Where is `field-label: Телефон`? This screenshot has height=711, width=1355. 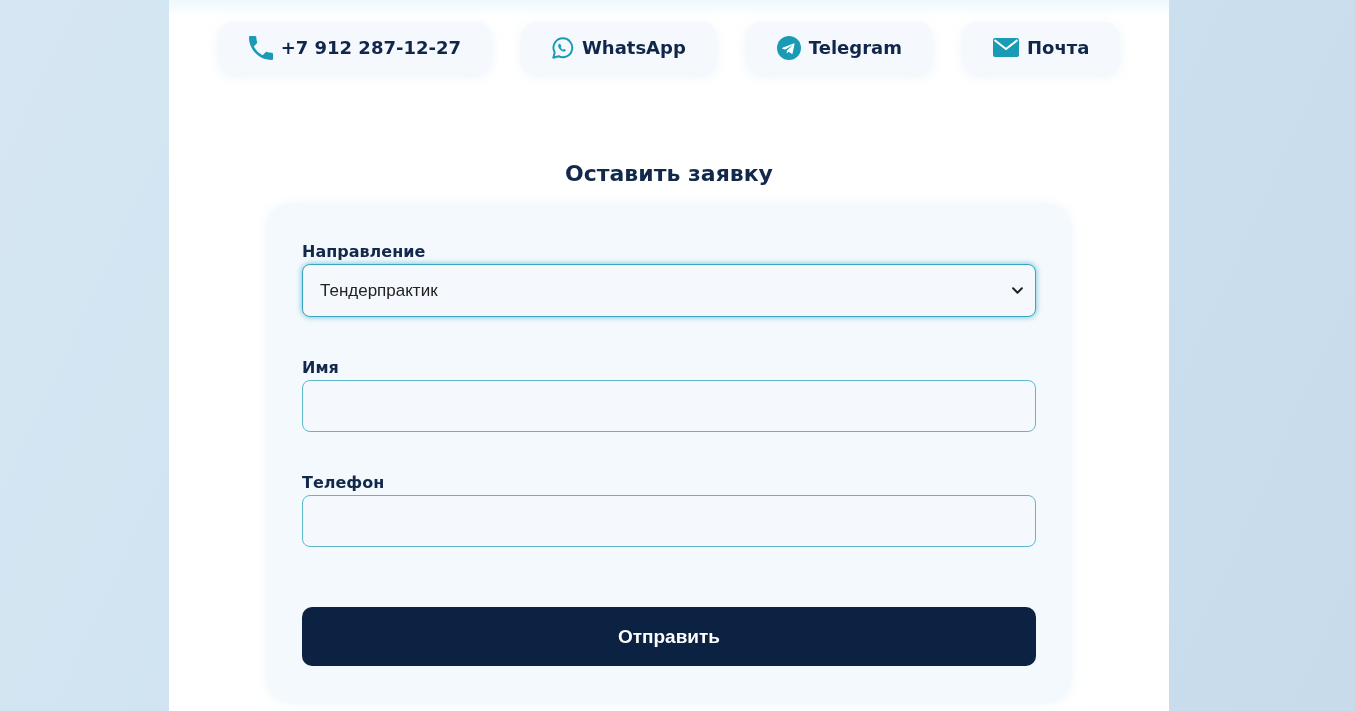
field-label: Телефон is located at coordinates (343, 483).